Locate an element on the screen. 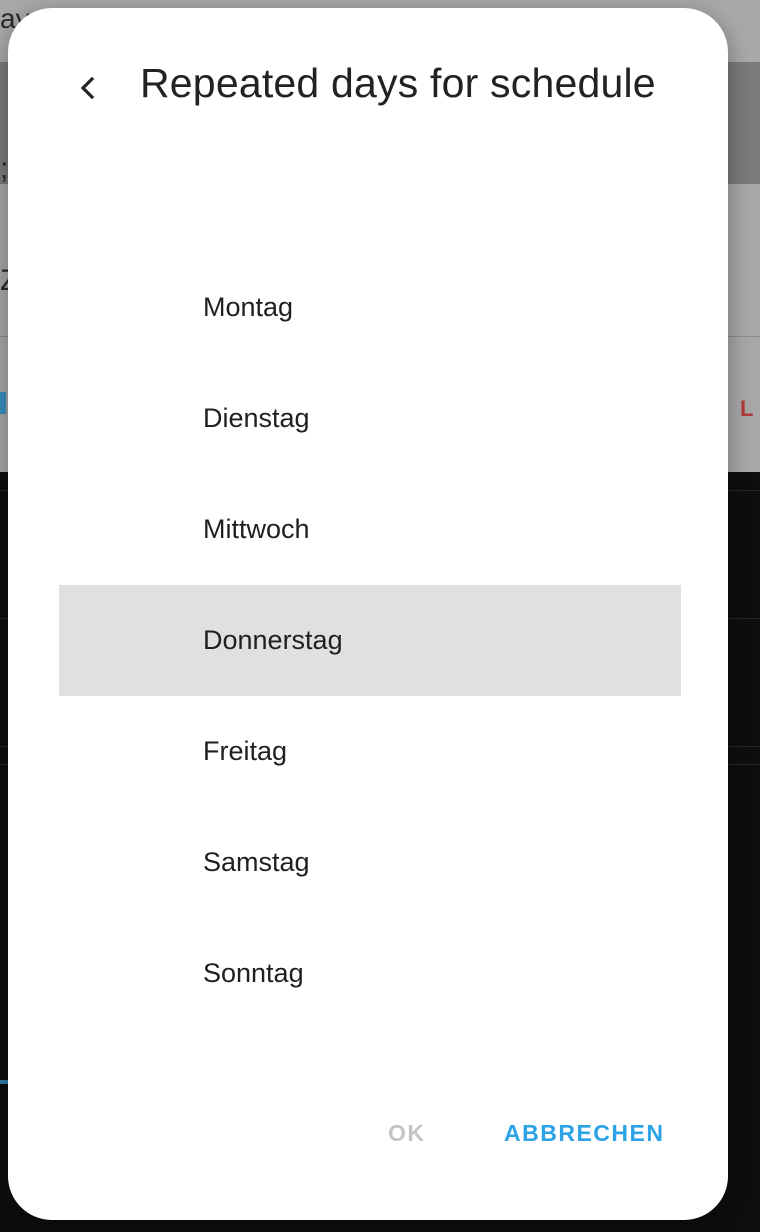 Image resolution: width=760 pixels, height=1232 pixels. day-option-samstag: Samstag is located at coordinates (370, 862).